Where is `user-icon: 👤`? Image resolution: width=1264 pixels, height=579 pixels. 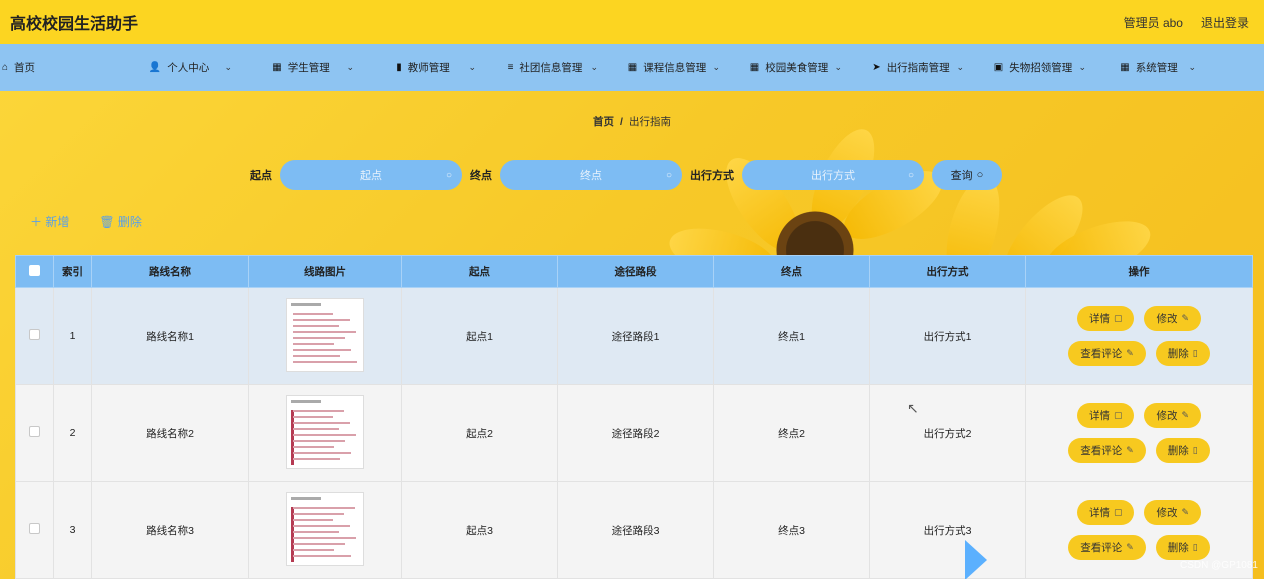 user-icon: 👤 is located at coordinates (155, 67).